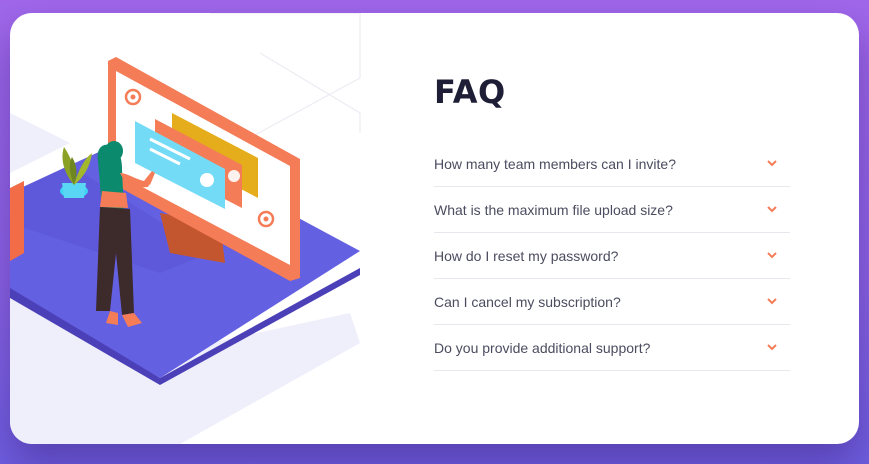 Image resolution: width=869 pixels, height=464 pixels. What do you see at coordinates (555, 163) in the screenshot?
I see `faq-question: How many team members can I invite?` at bounding box center [555, 163].